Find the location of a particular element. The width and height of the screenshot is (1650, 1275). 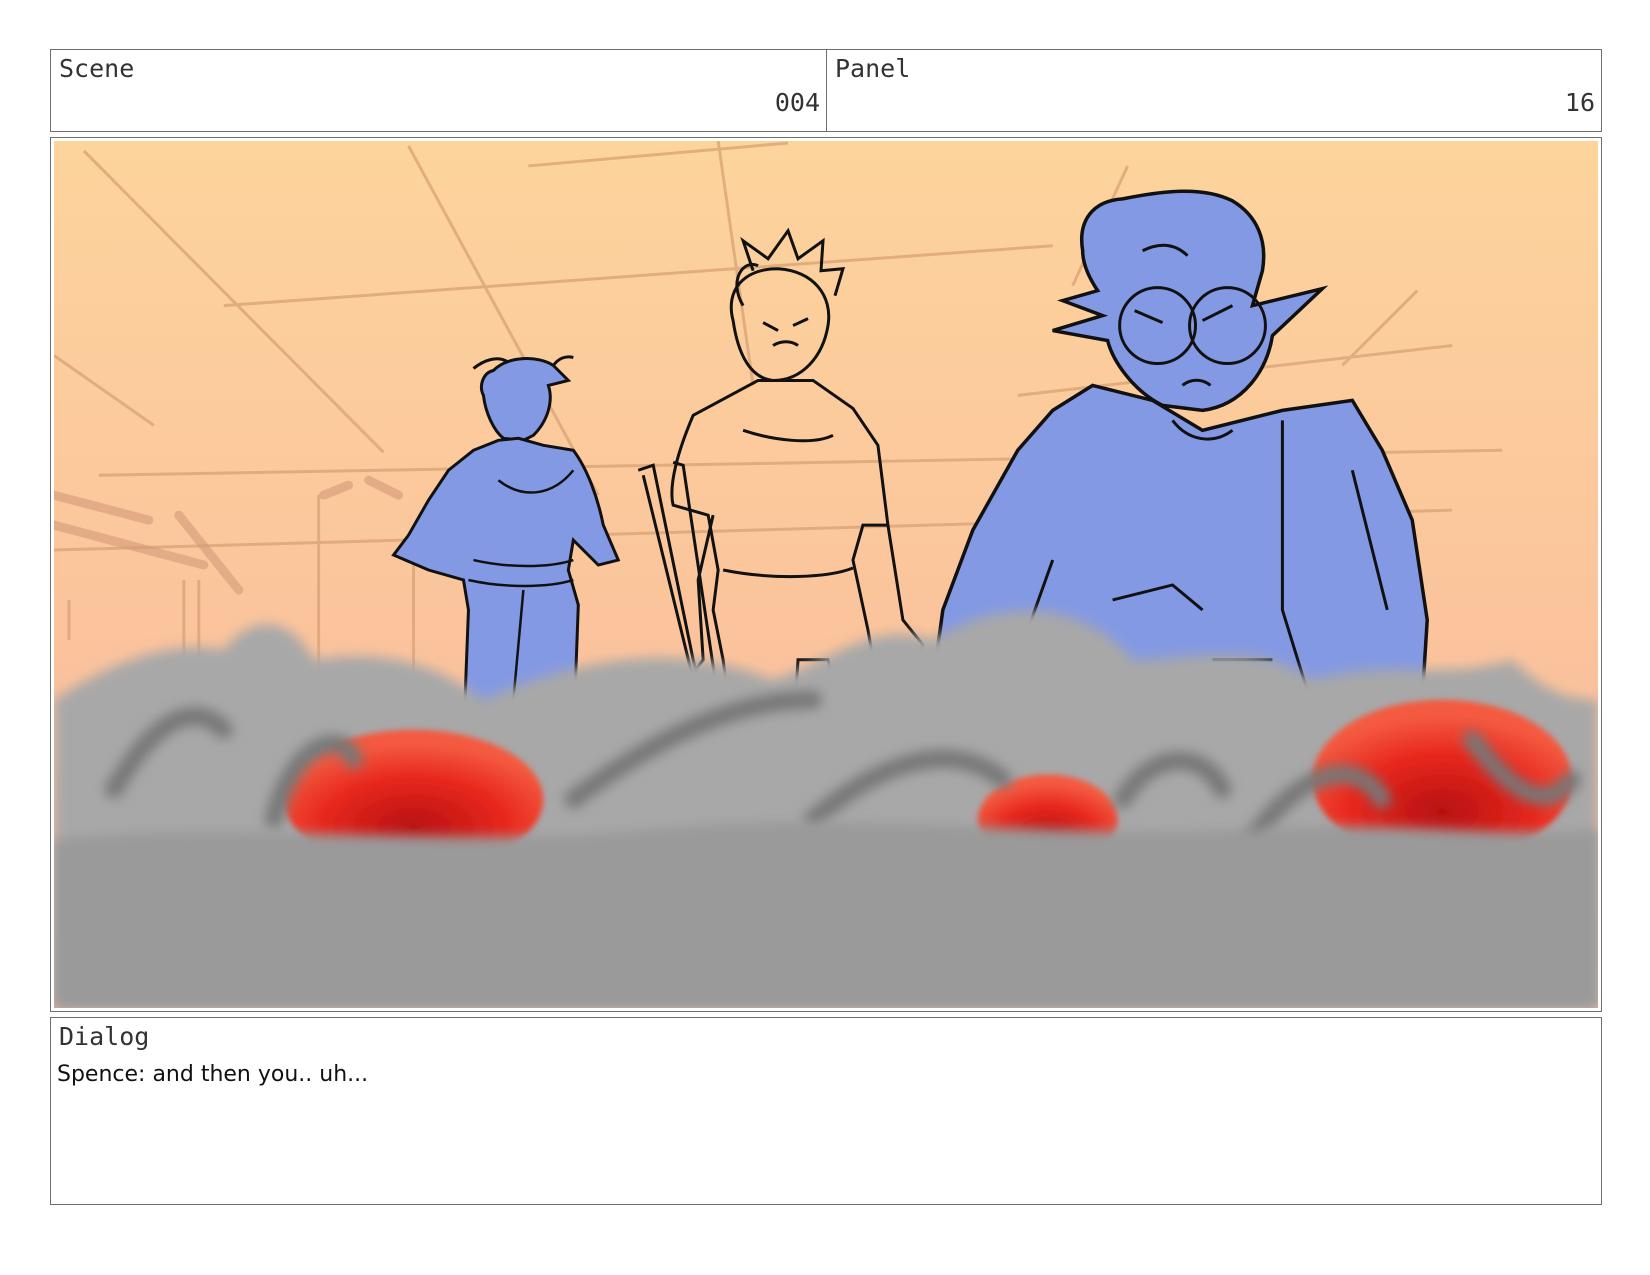

panel-label: Panel is located at coordinates (873, 68).